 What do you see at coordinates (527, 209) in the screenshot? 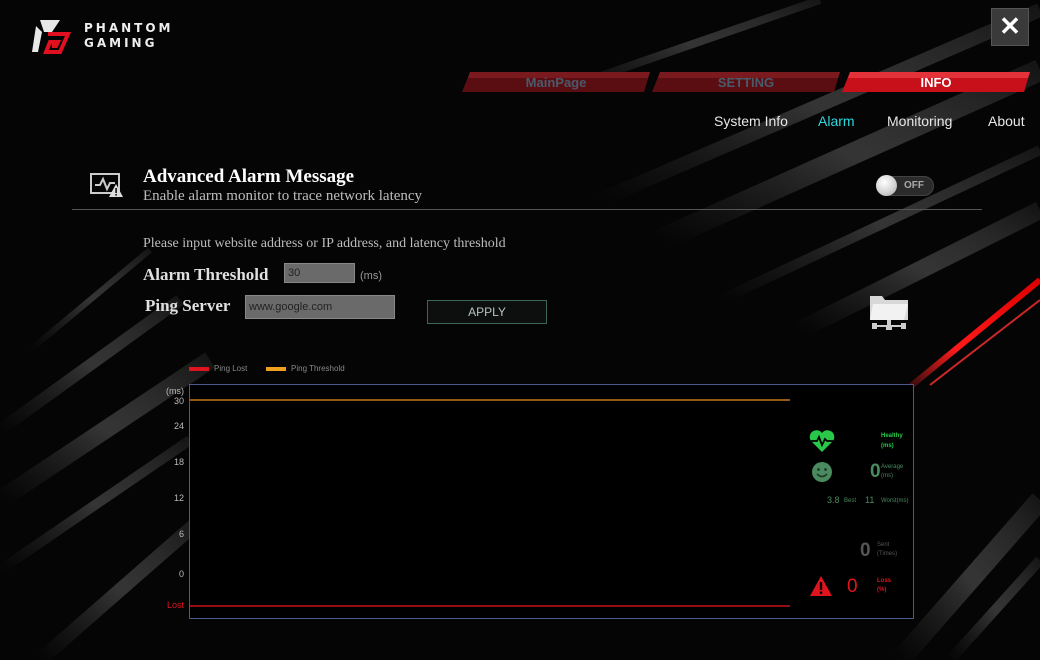
I see `header-divider` at bounding box center [527, 209].